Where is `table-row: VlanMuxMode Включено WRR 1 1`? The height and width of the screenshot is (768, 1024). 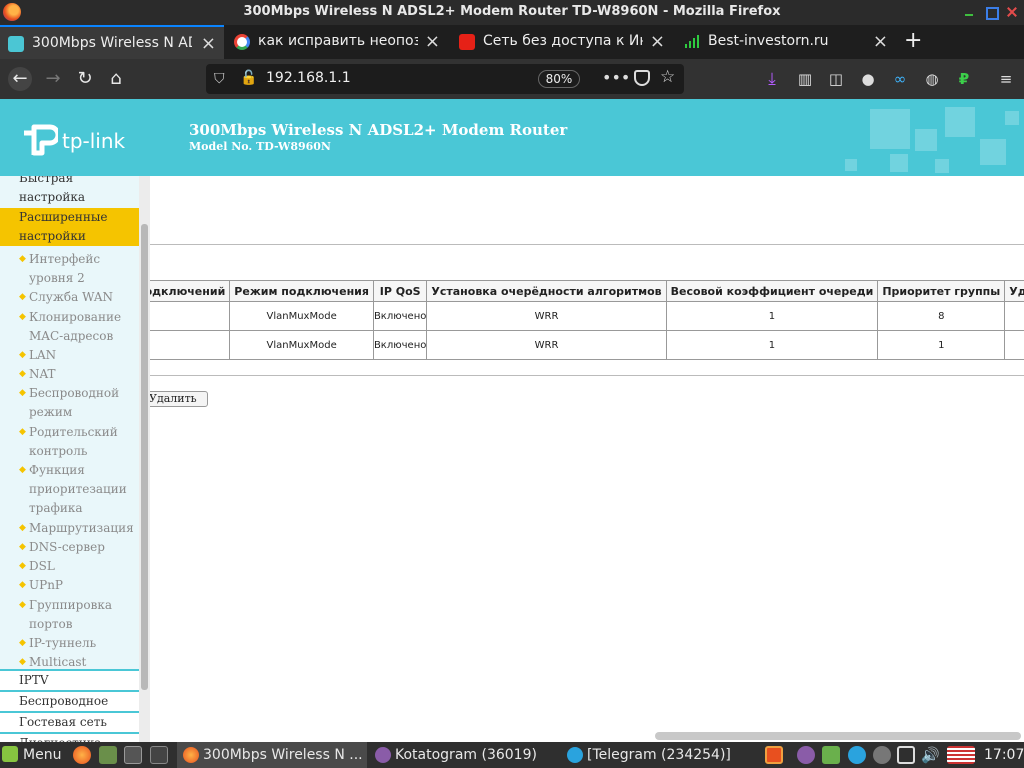 table-row: VlanMuxMode Включено WRR 1 1 is located at coordinates (587, 345).